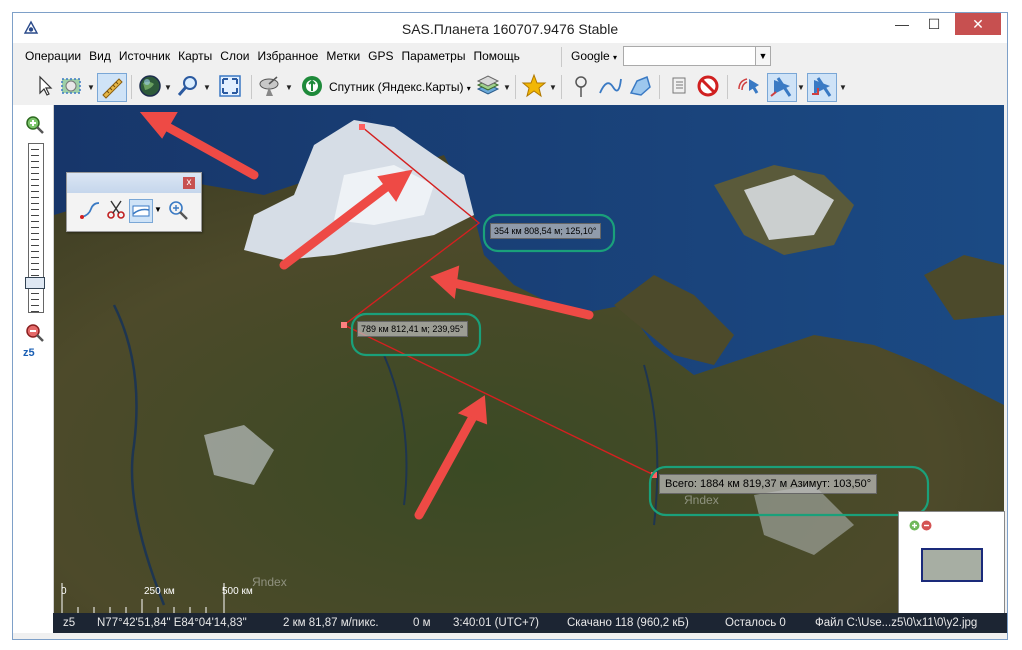 The width and height of the screenshot is (1022, 650). I want to click on select-area-icon, so click(71, 86).